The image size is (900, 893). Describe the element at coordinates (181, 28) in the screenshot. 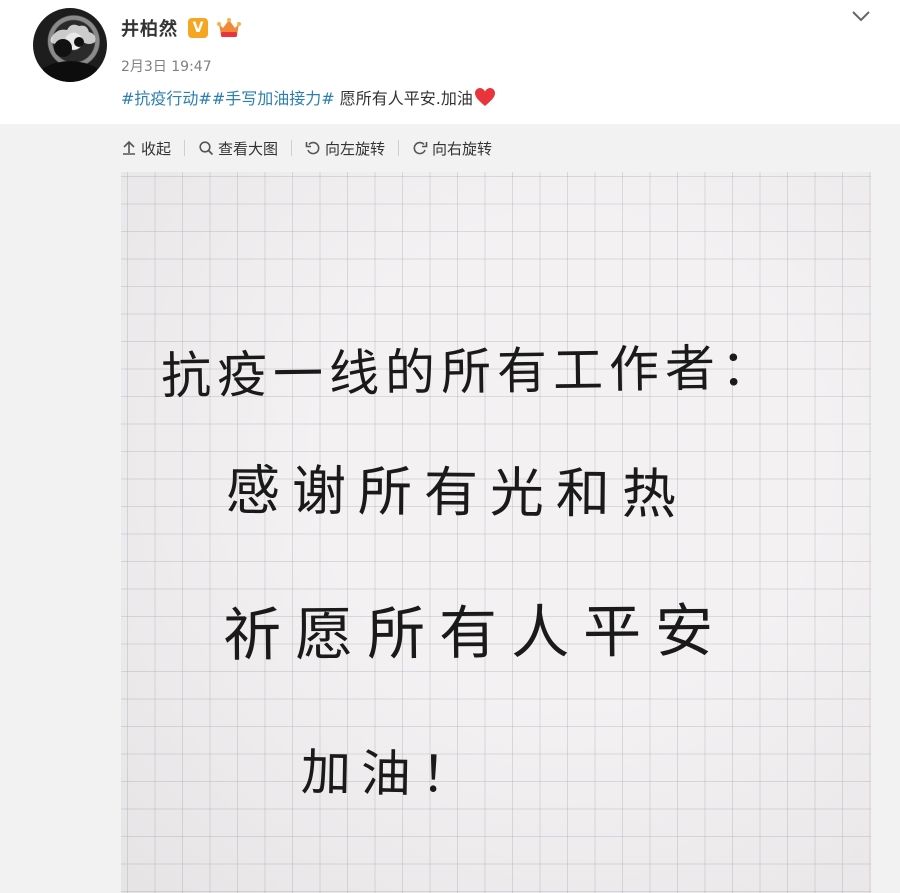

I see `author-row: 井柏然 V` at that location.